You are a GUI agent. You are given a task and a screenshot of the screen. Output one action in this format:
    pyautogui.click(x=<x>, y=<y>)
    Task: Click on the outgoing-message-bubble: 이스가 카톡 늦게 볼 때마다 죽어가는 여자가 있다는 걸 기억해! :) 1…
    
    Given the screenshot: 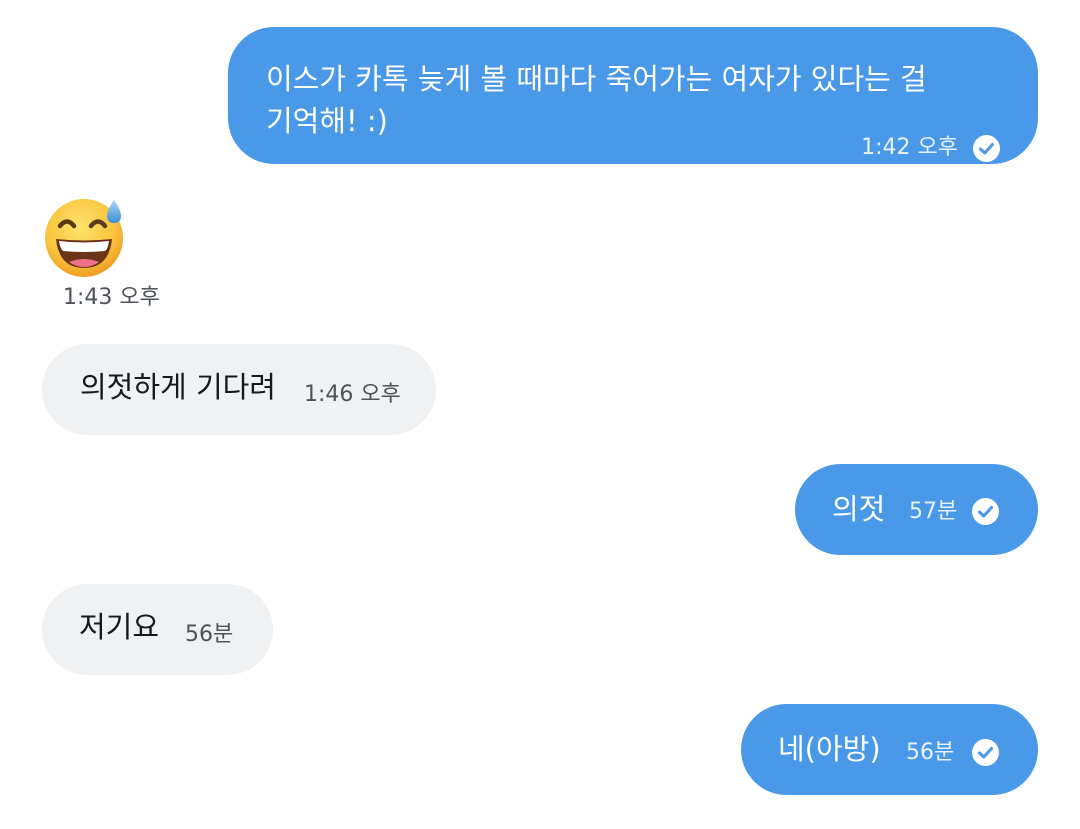 What is the action you would take?
    pyautogui.click(x=633, y=95)
    